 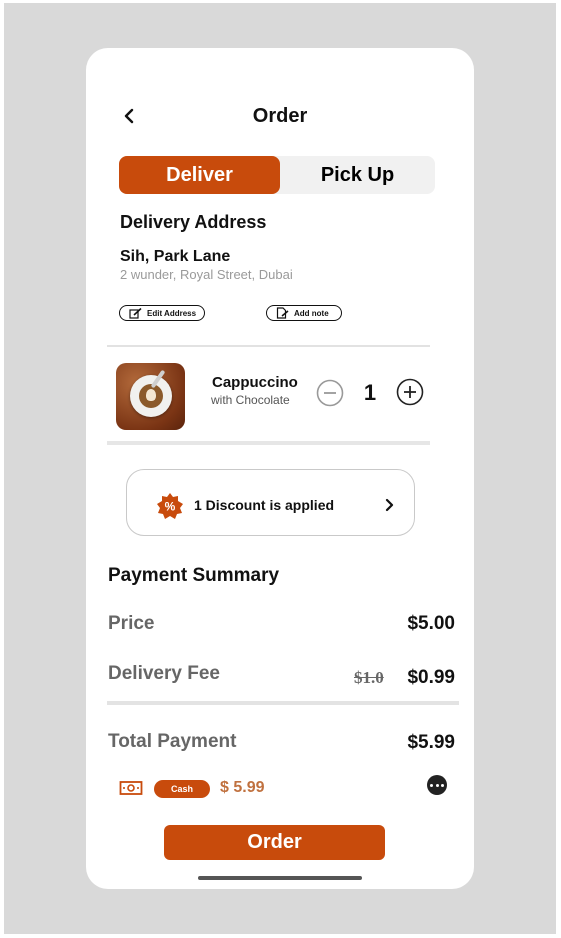 I want to click on delivery-address-heading: Delivery Address, so click(x=193, y=222).